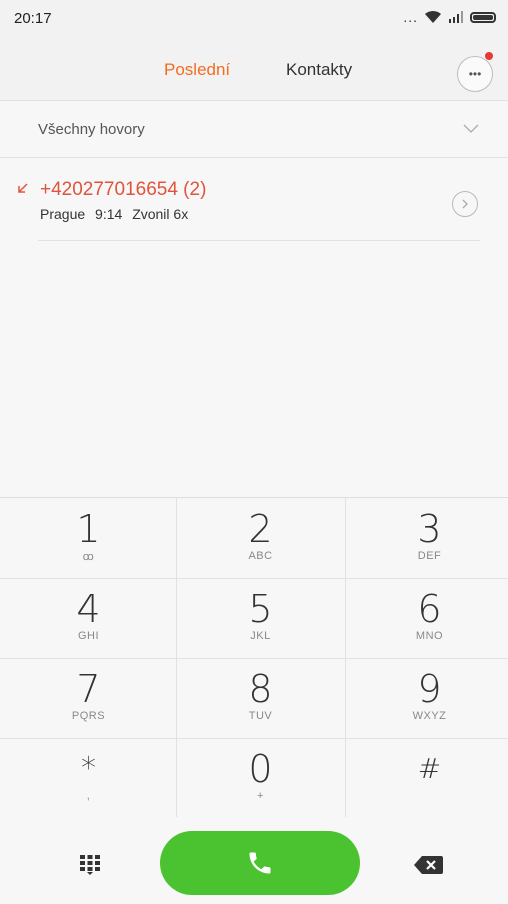 The width and height of the screenshot is (508, 904). Describe the element at coordinates (63, 214) in the screenshot. I see `call-location: Prague` at that location.